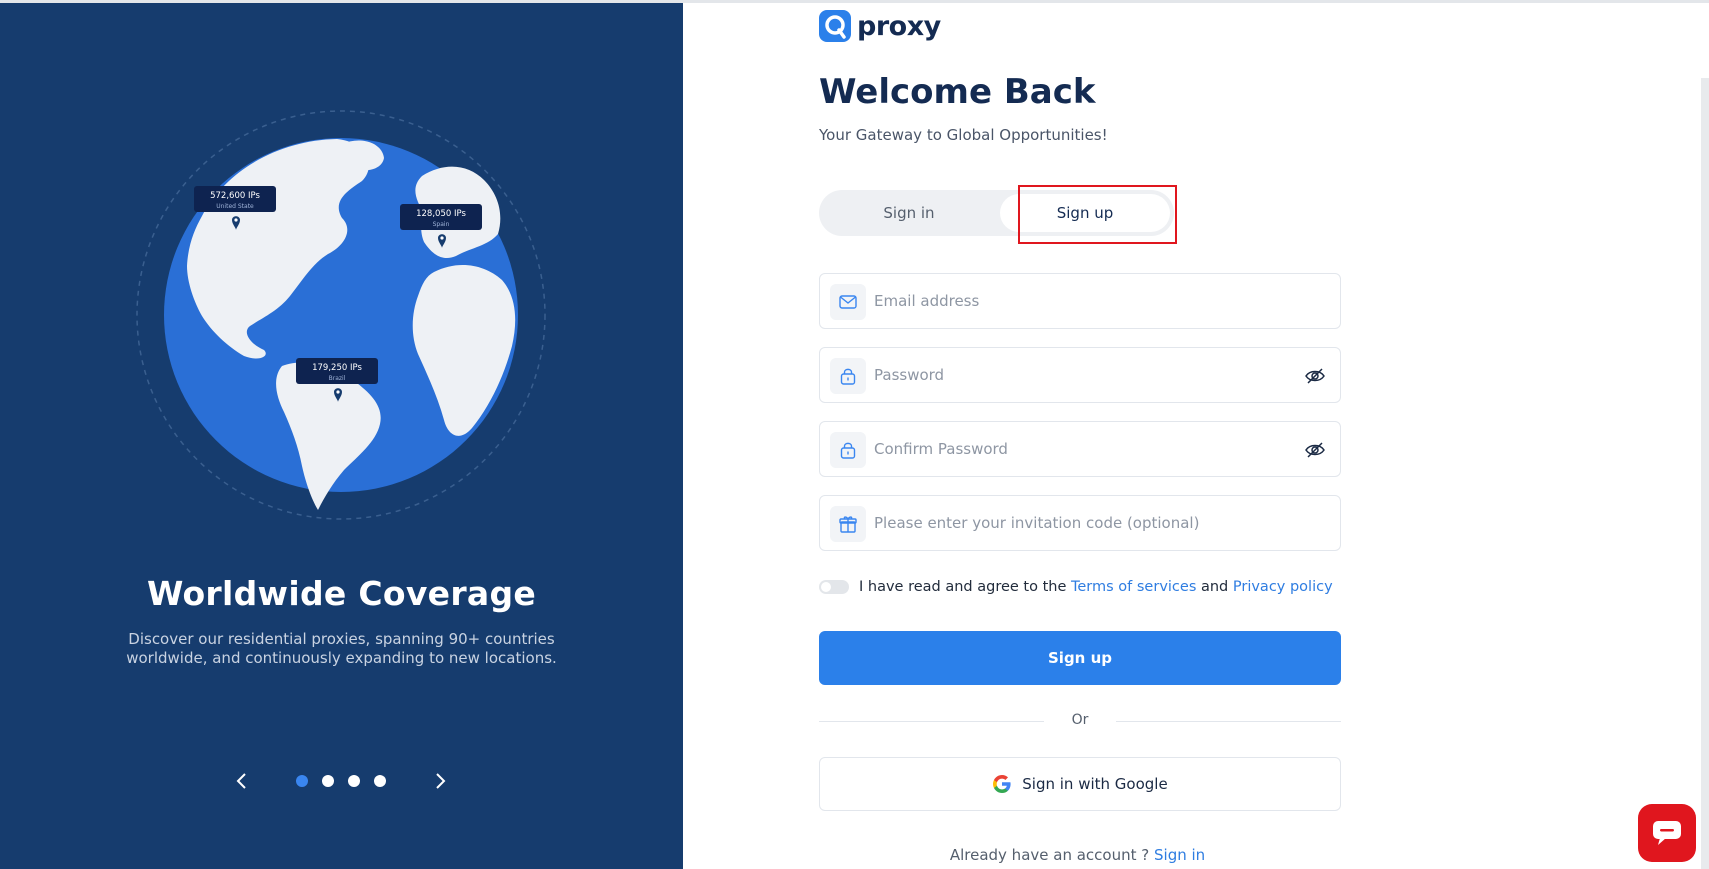  Describe the element at coordinates (931, 721) in the screenshot. I see `divider-left` at that location.